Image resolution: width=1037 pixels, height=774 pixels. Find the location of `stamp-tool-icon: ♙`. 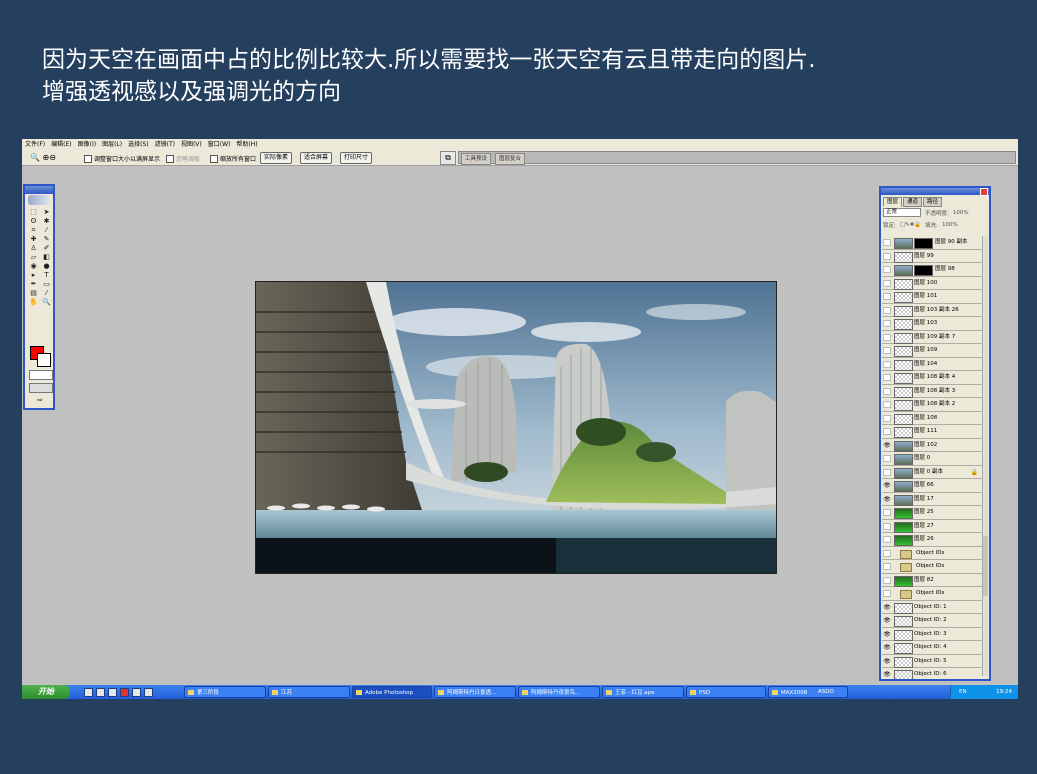

stamp-tool-icon: ♙ is located at coordinates (33, 248).